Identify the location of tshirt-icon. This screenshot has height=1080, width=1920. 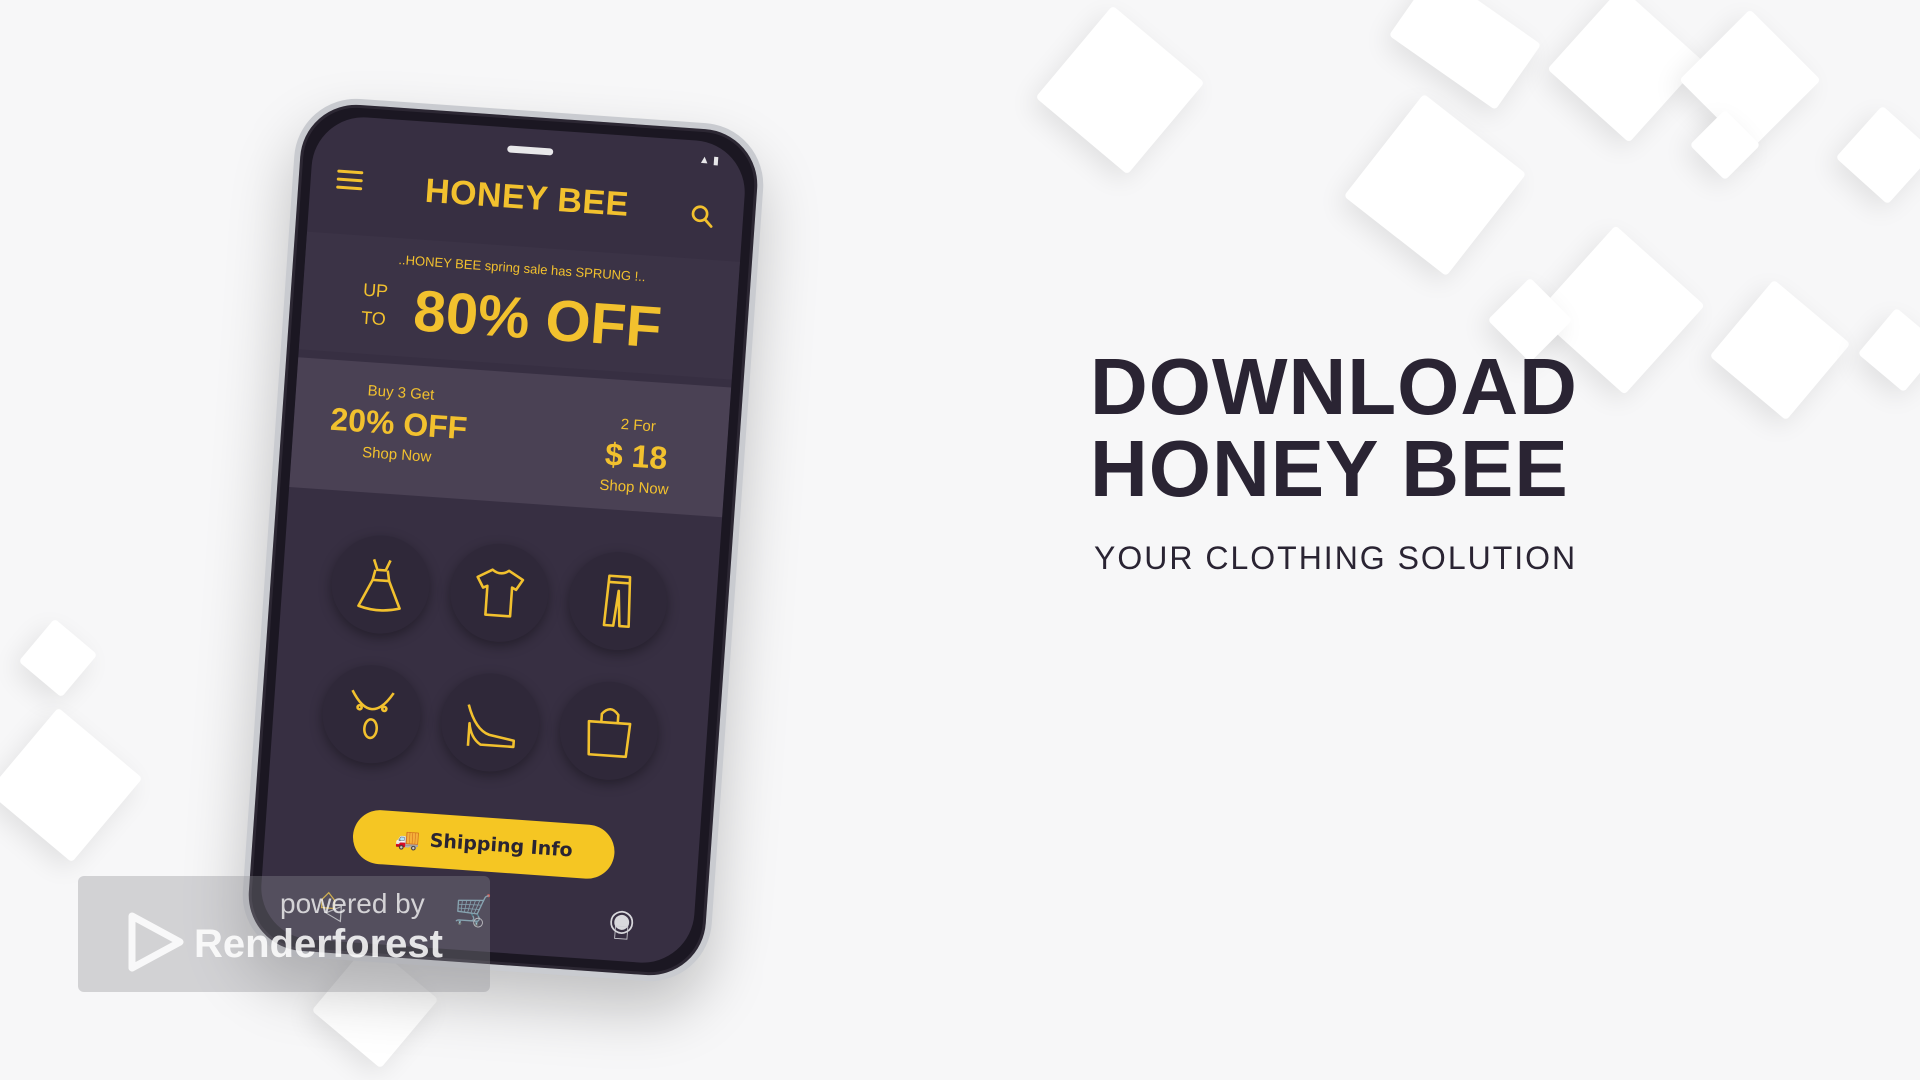
(500, 593).